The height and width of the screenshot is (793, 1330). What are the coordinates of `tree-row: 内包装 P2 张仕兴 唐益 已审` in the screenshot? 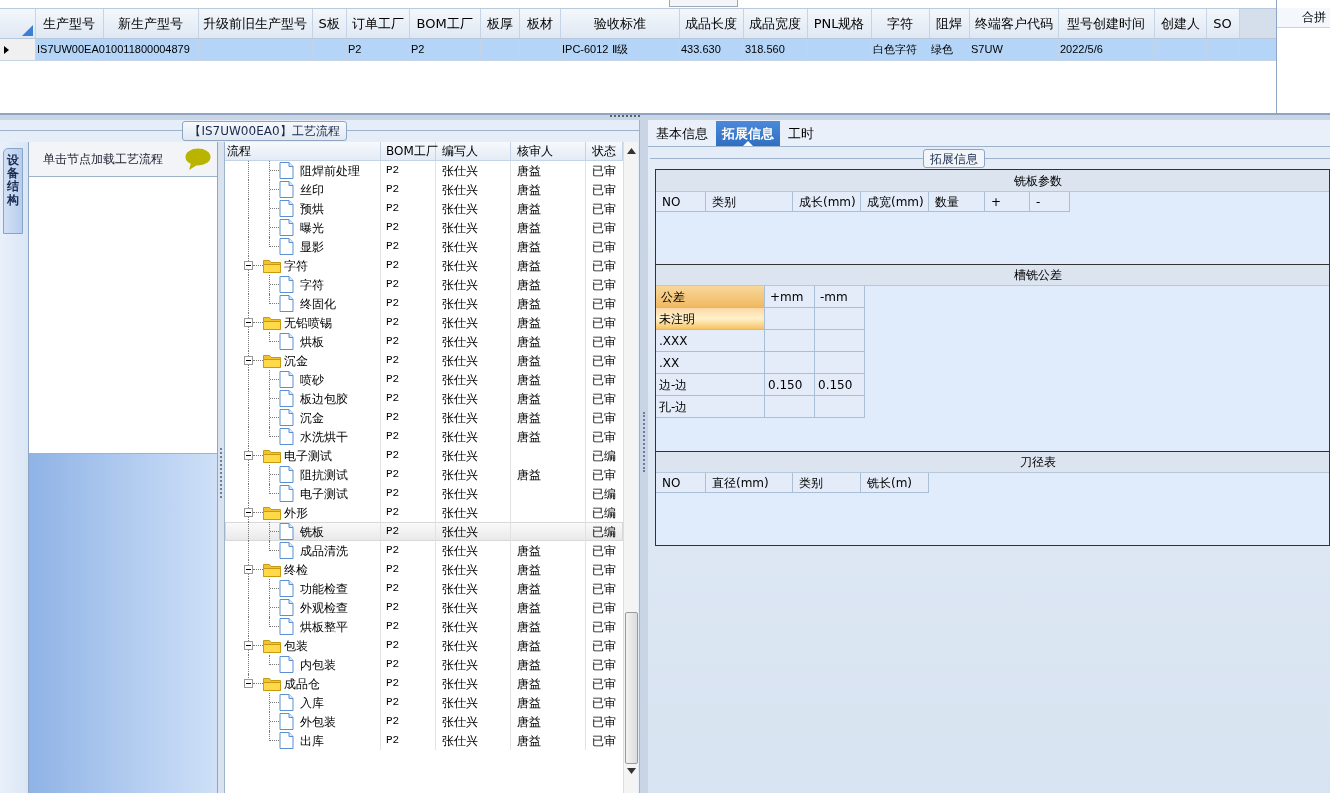 It's located at (424, 664).